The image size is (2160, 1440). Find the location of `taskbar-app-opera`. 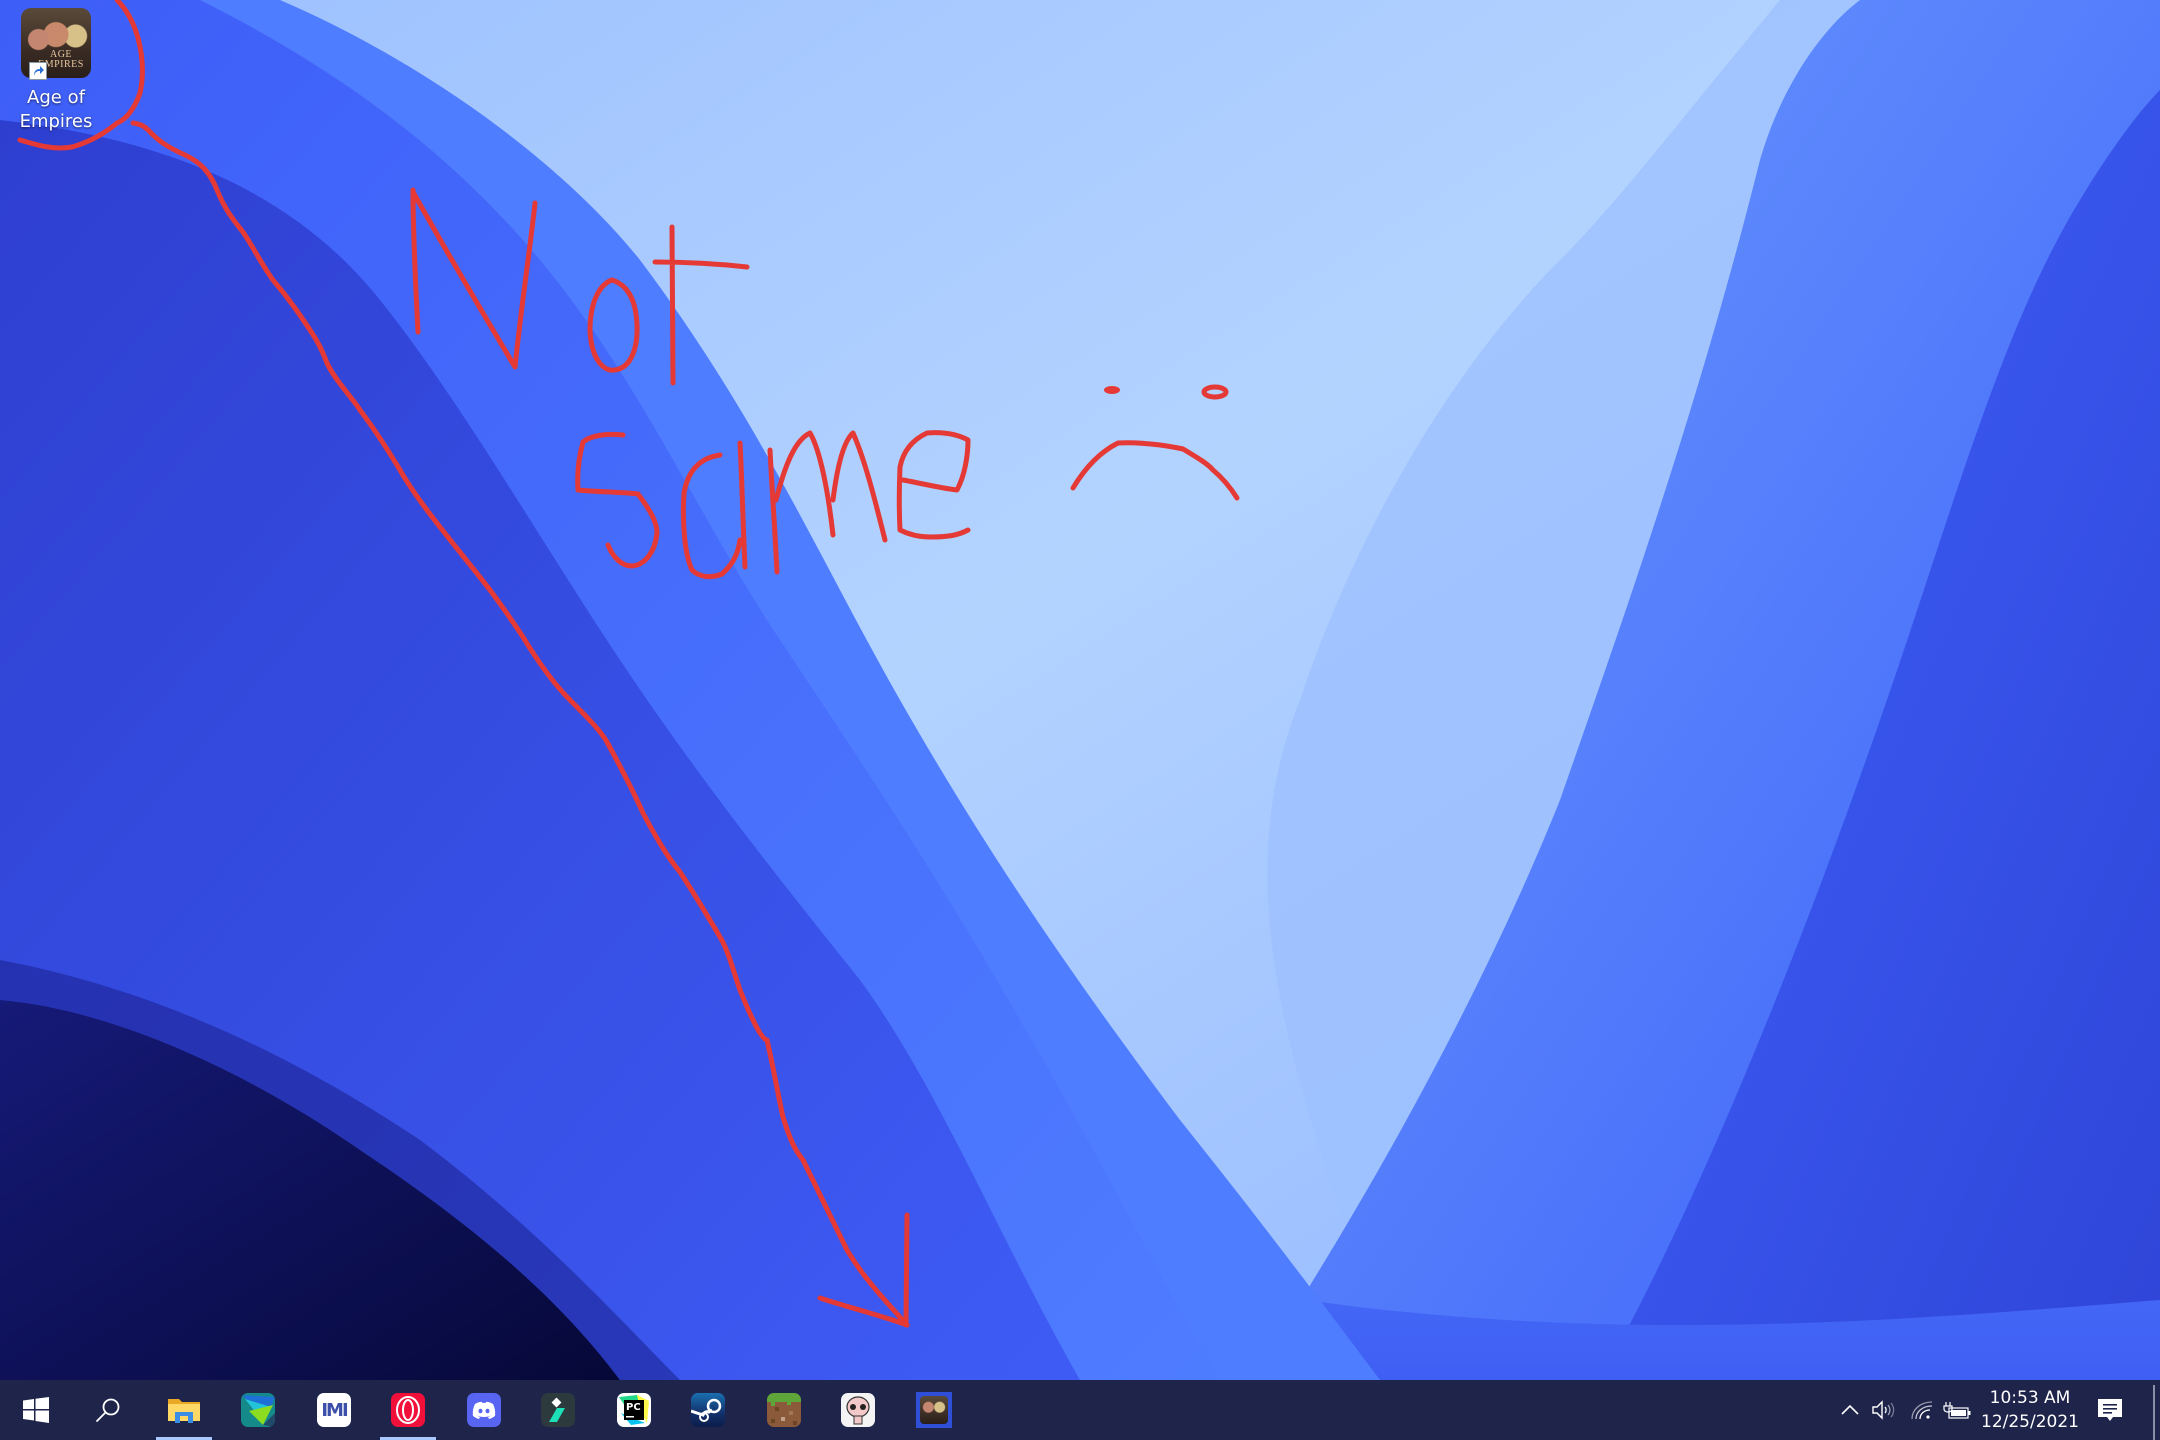

taskbar-app-opera is located at coordinates (408, 1410).